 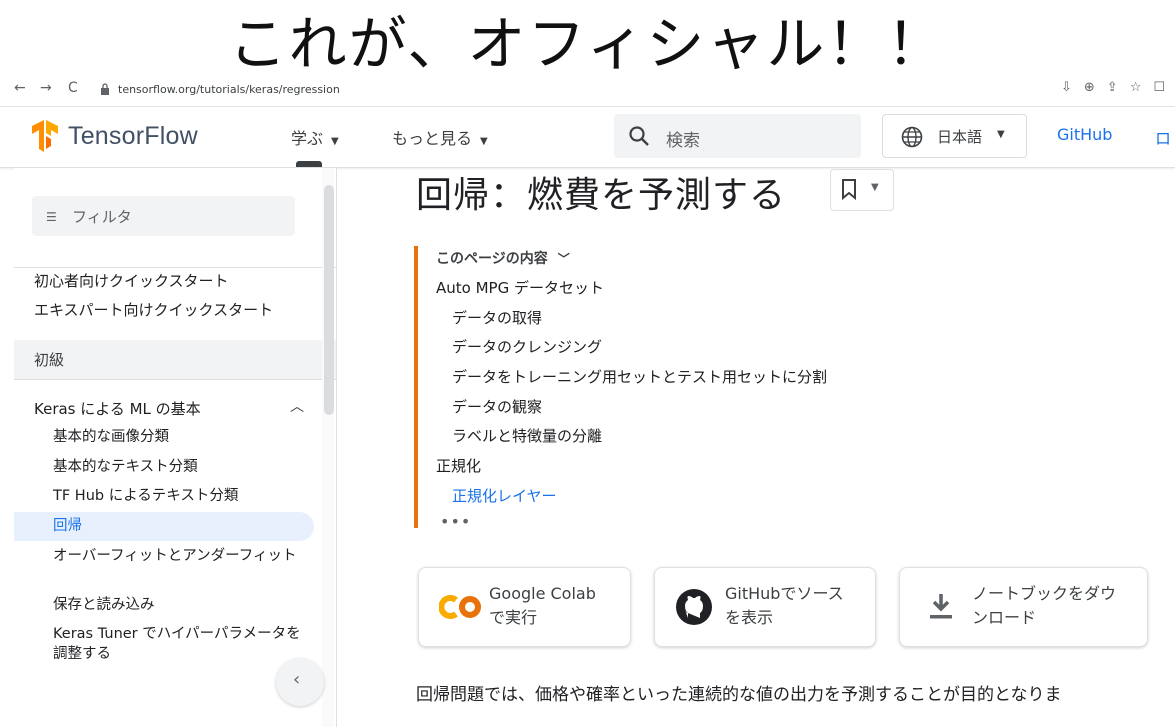 I want to click on chevron-left-icon: ‹, so click(x=297, y=679).